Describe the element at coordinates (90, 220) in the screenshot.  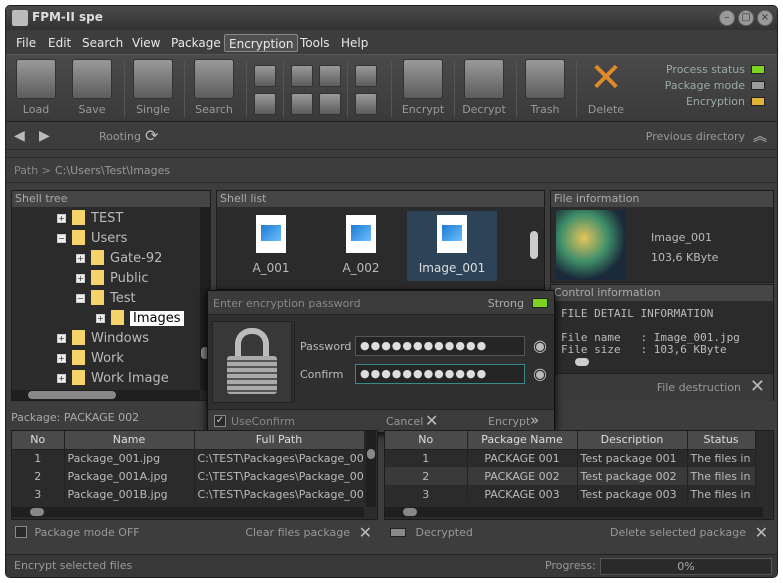
I see `tree-item-test: + TEST` at that location.